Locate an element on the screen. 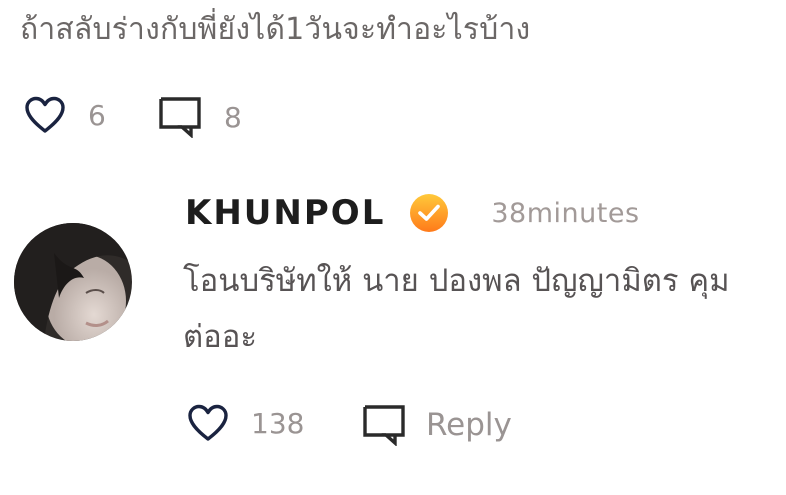 The height and width of the screenshot is (495, 786). comment-timestamp: 38minutes is located at coordinates (565, 213).